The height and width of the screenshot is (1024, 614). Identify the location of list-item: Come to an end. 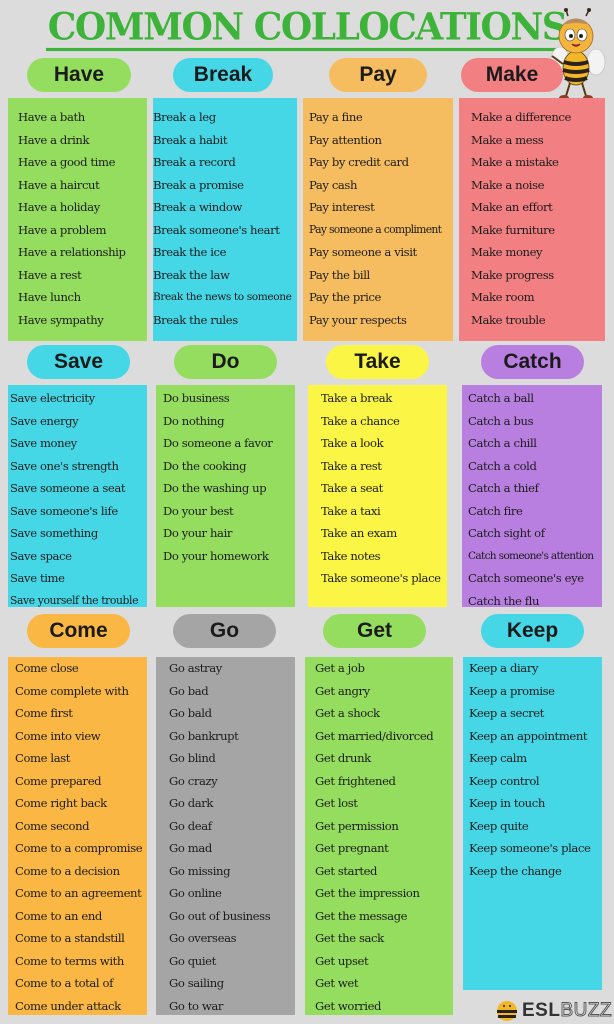
(58, 915).